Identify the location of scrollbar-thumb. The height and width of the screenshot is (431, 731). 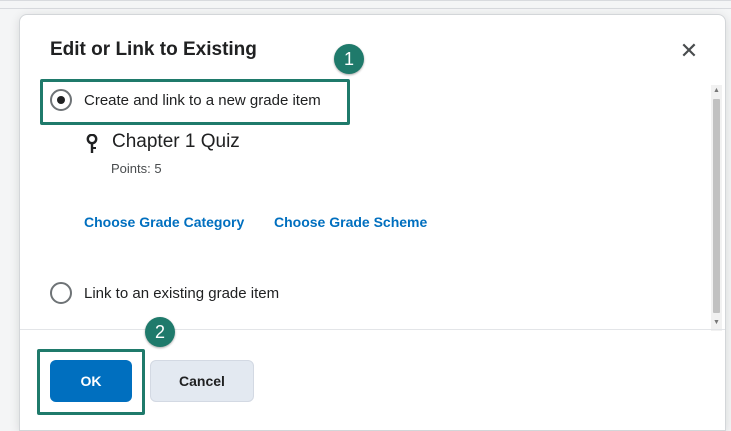
(716, 206).